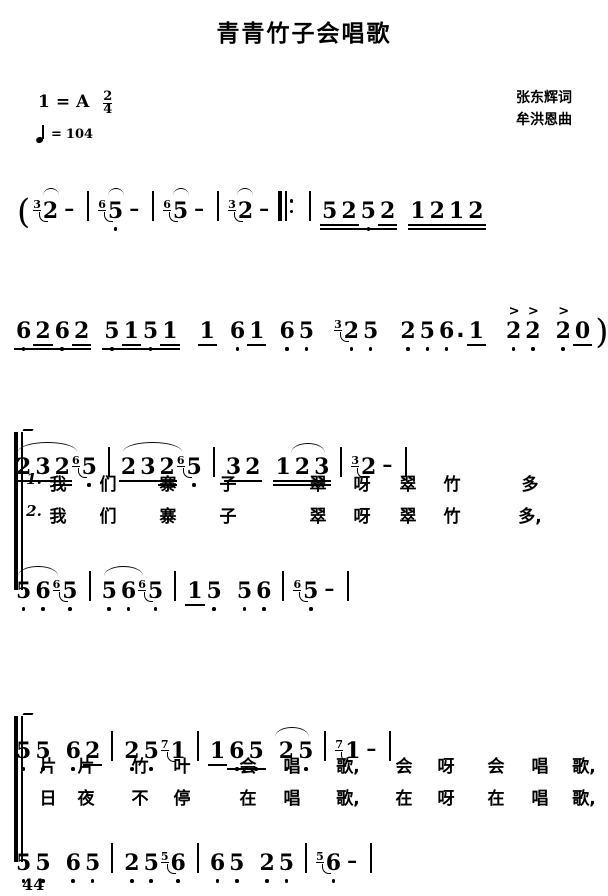 The height and width of the screenshot is (896, 608). Describe the element at coordinates (496, 799) in the screenshot. I see `lyric-syllable: 在` at that location.